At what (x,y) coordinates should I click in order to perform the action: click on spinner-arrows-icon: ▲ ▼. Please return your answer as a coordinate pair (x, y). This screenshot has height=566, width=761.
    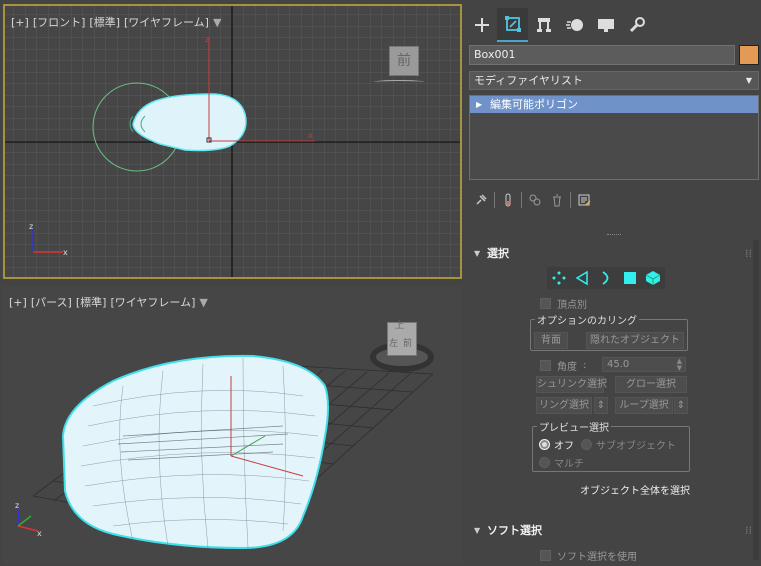
    Looking at the image, I should click on (679, 365).